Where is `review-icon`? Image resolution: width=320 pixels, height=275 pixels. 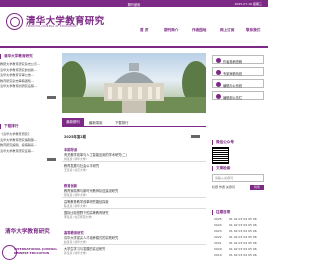 review-icon is located at coordinates (218, 72).